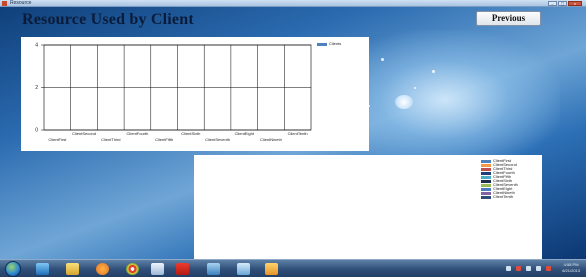  What do you see at coordinates (36, 88) in the screenshot?
I see `y-tick-label: 2` at bounding box center [36, 88].